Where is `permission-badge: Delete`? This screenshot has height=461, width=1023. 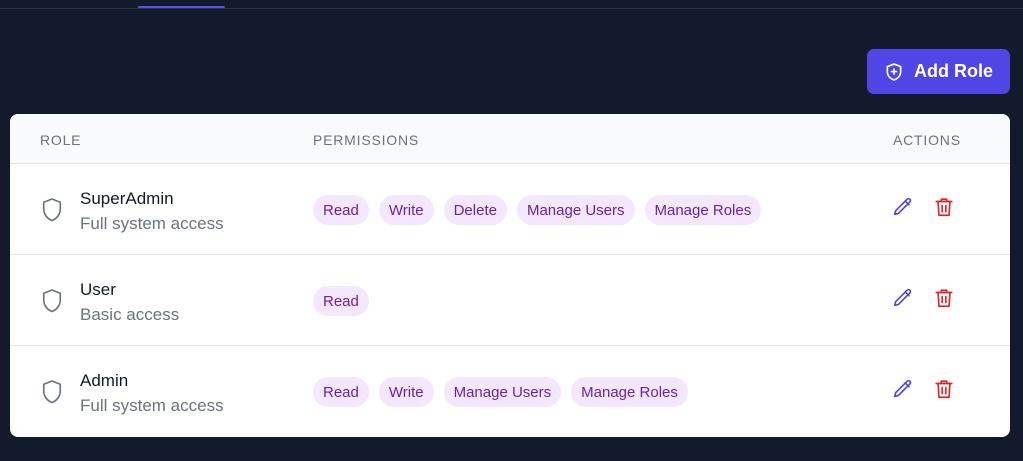 permission-badge: Delete is located at coordinates (475, 210).